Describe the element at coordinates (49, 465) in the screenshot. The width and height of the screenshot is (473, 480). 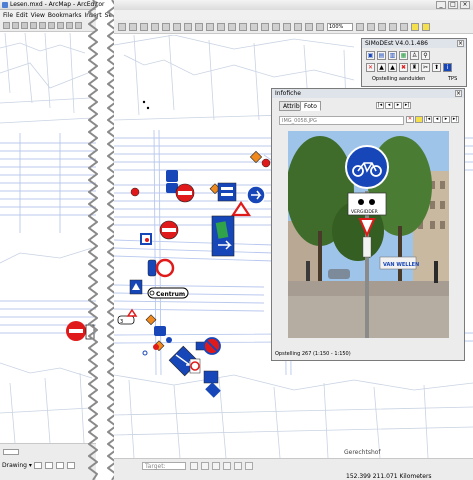
I see `rotate-icon` at that location.